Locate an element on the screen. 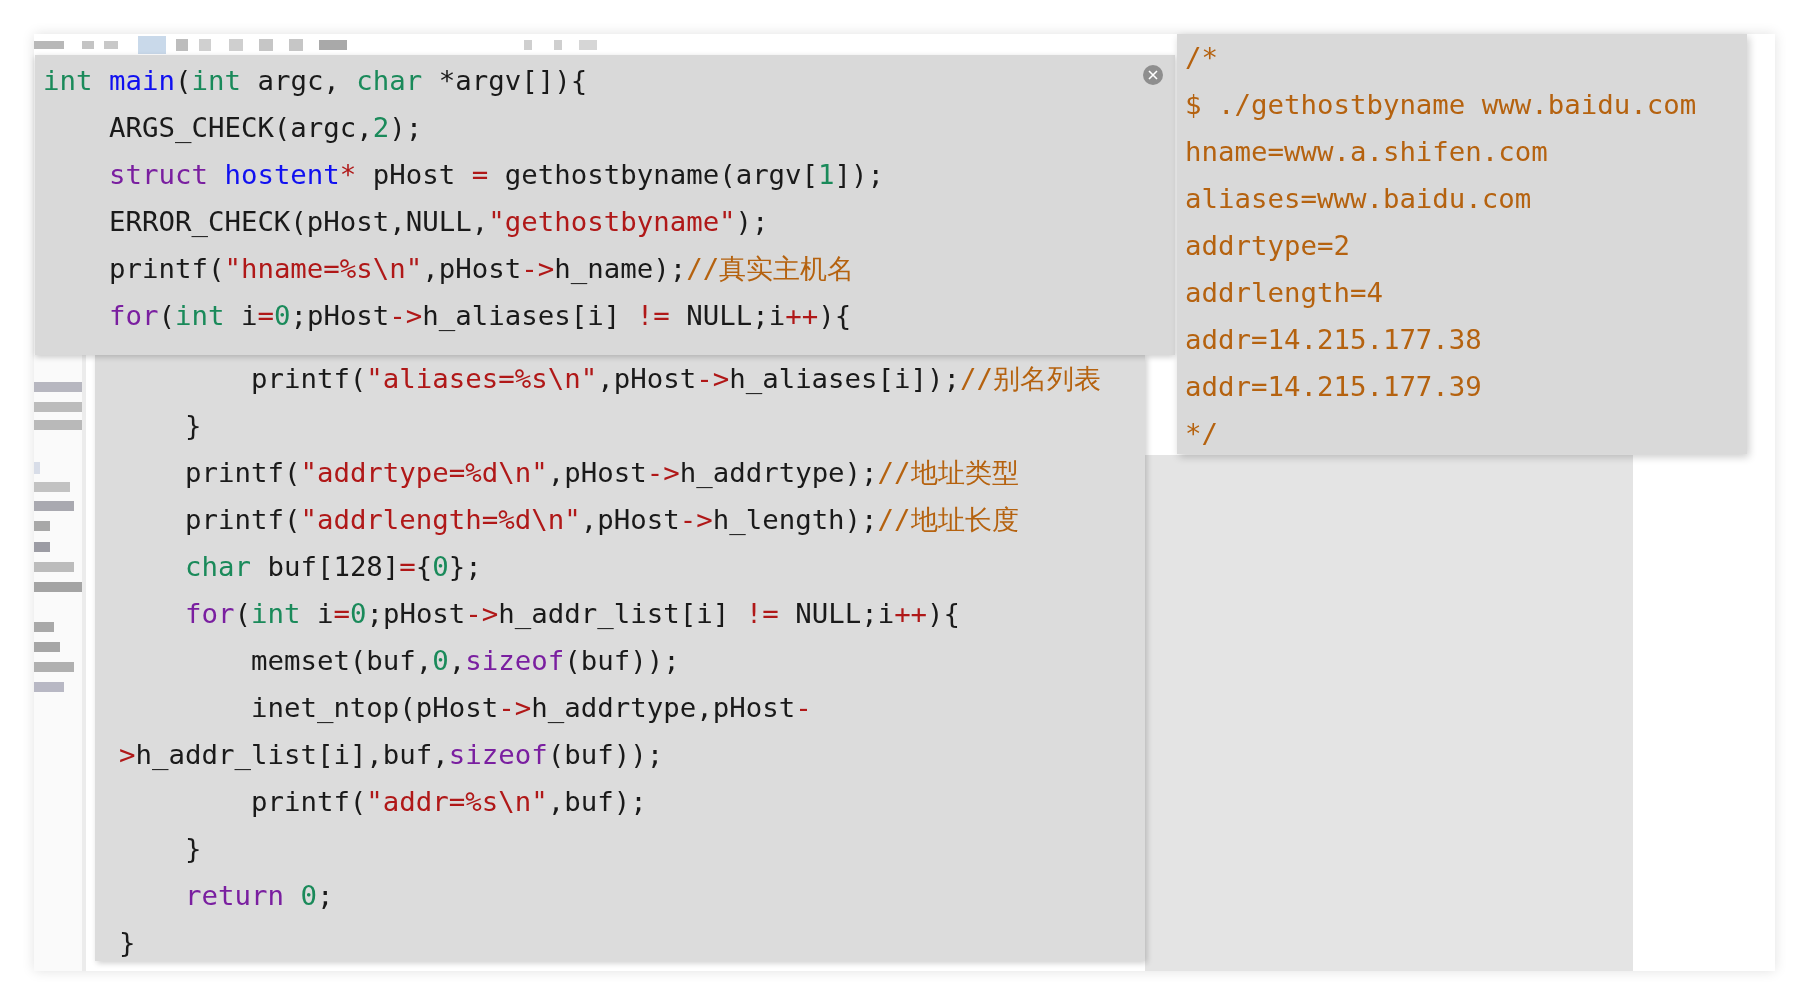 This screenshot has width=1808, height=1006. output-line: /* is located at coordinates (1201, 58).